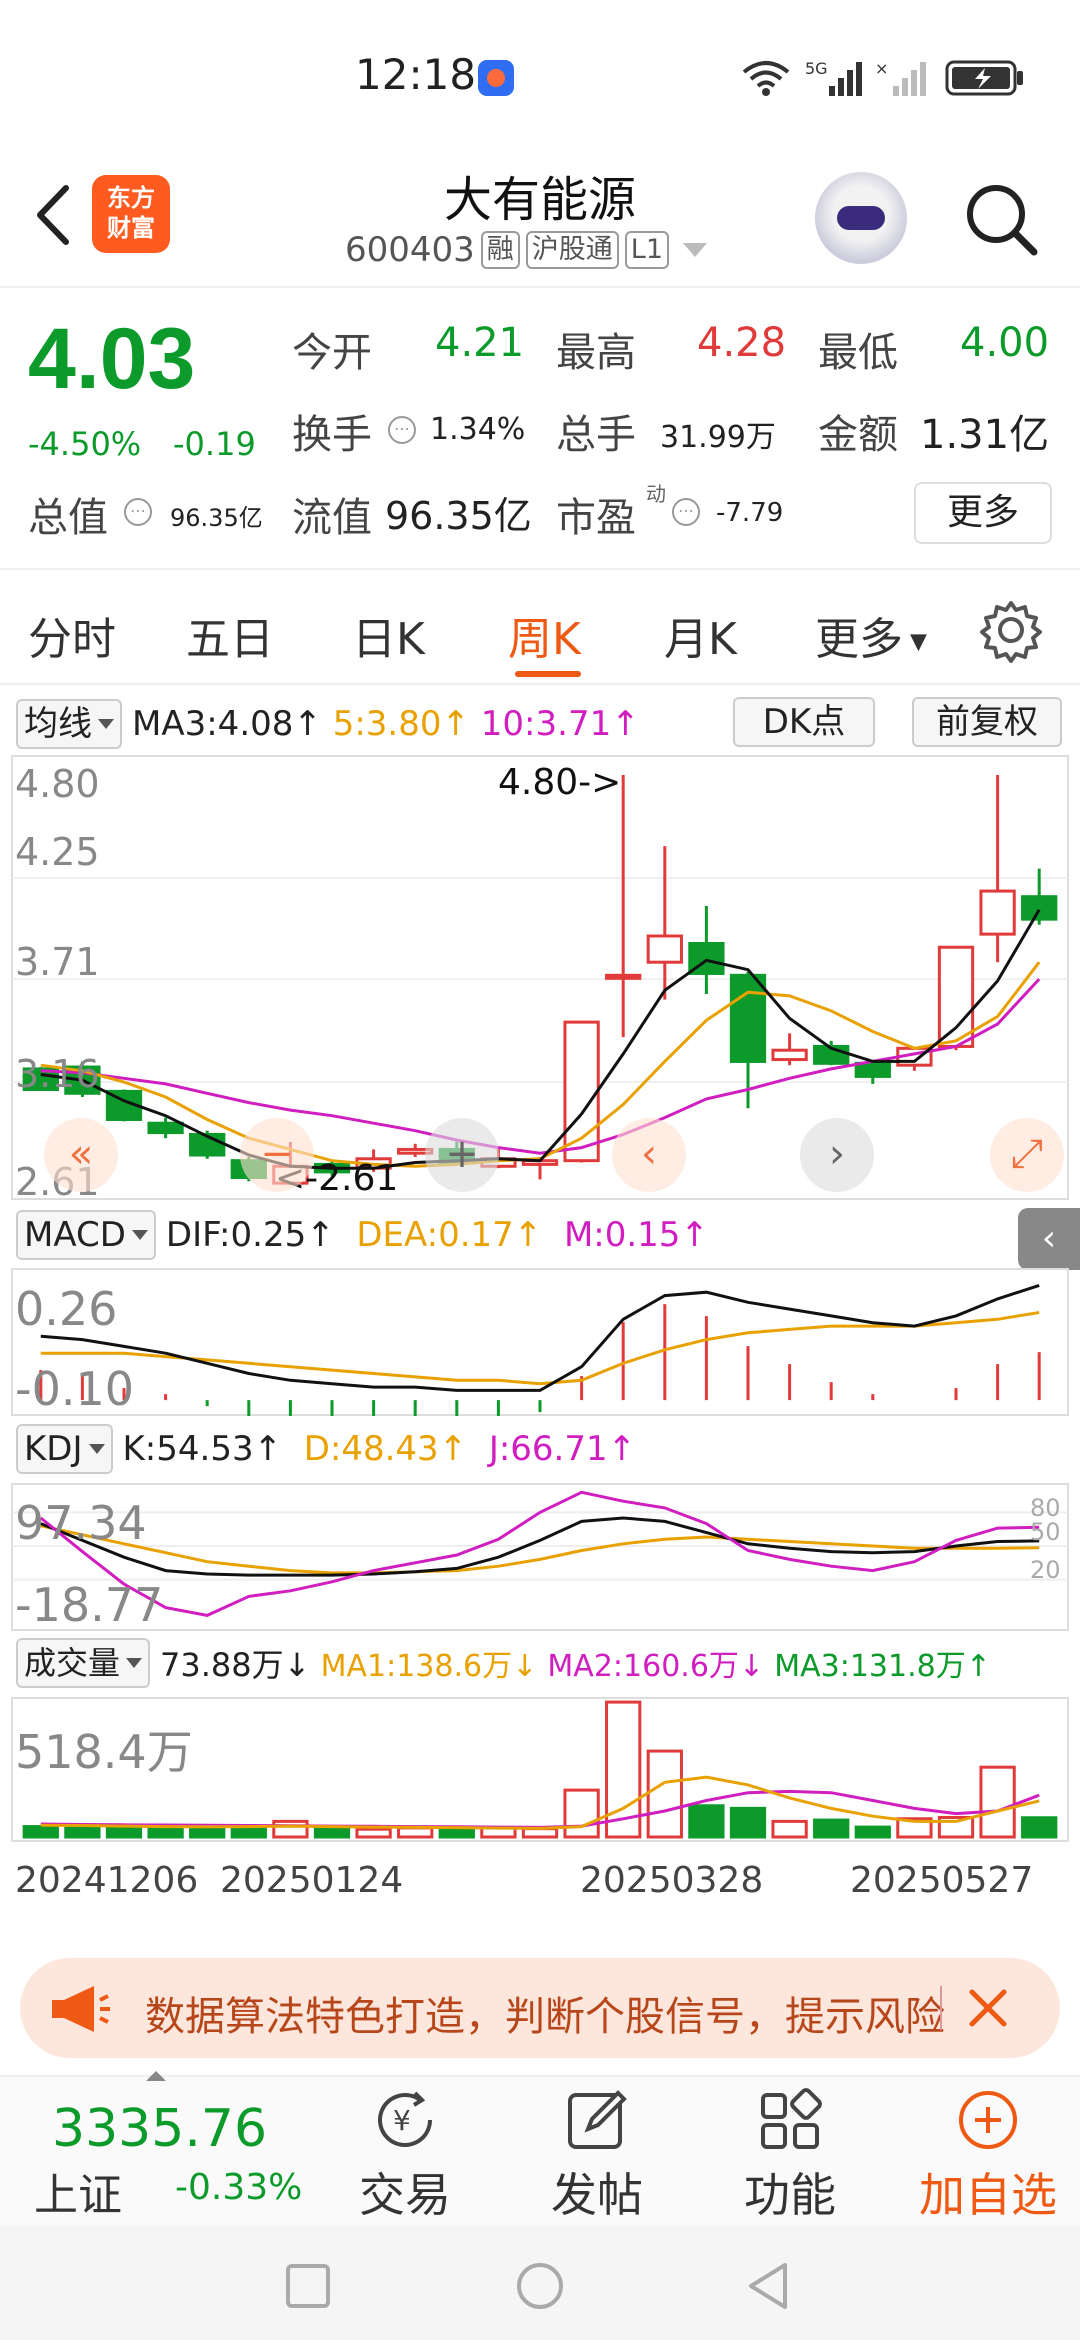 The height and width of the screenshot is (2340, 1080). Describe the element at coordinates (647, 250) in the screenshot. I see `level-tag: L1` at that location.